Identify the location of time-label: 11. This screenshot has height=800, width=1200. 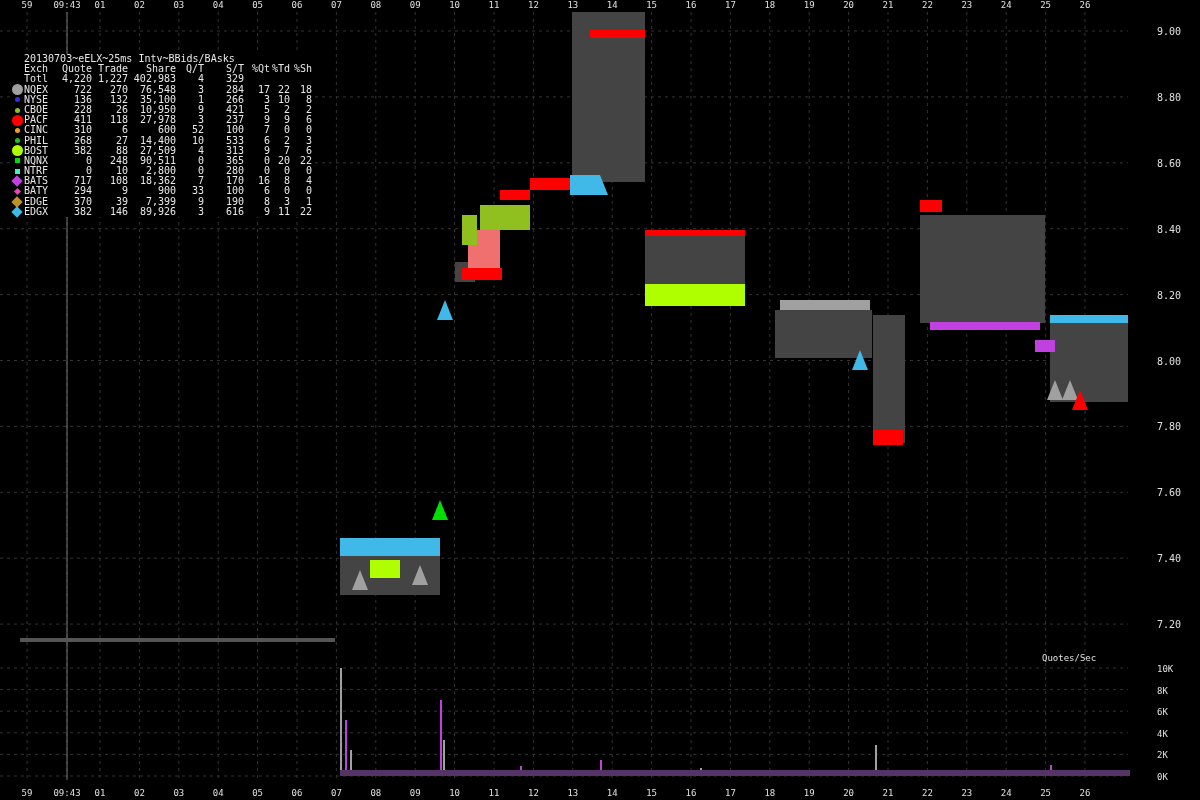
(494, 793).